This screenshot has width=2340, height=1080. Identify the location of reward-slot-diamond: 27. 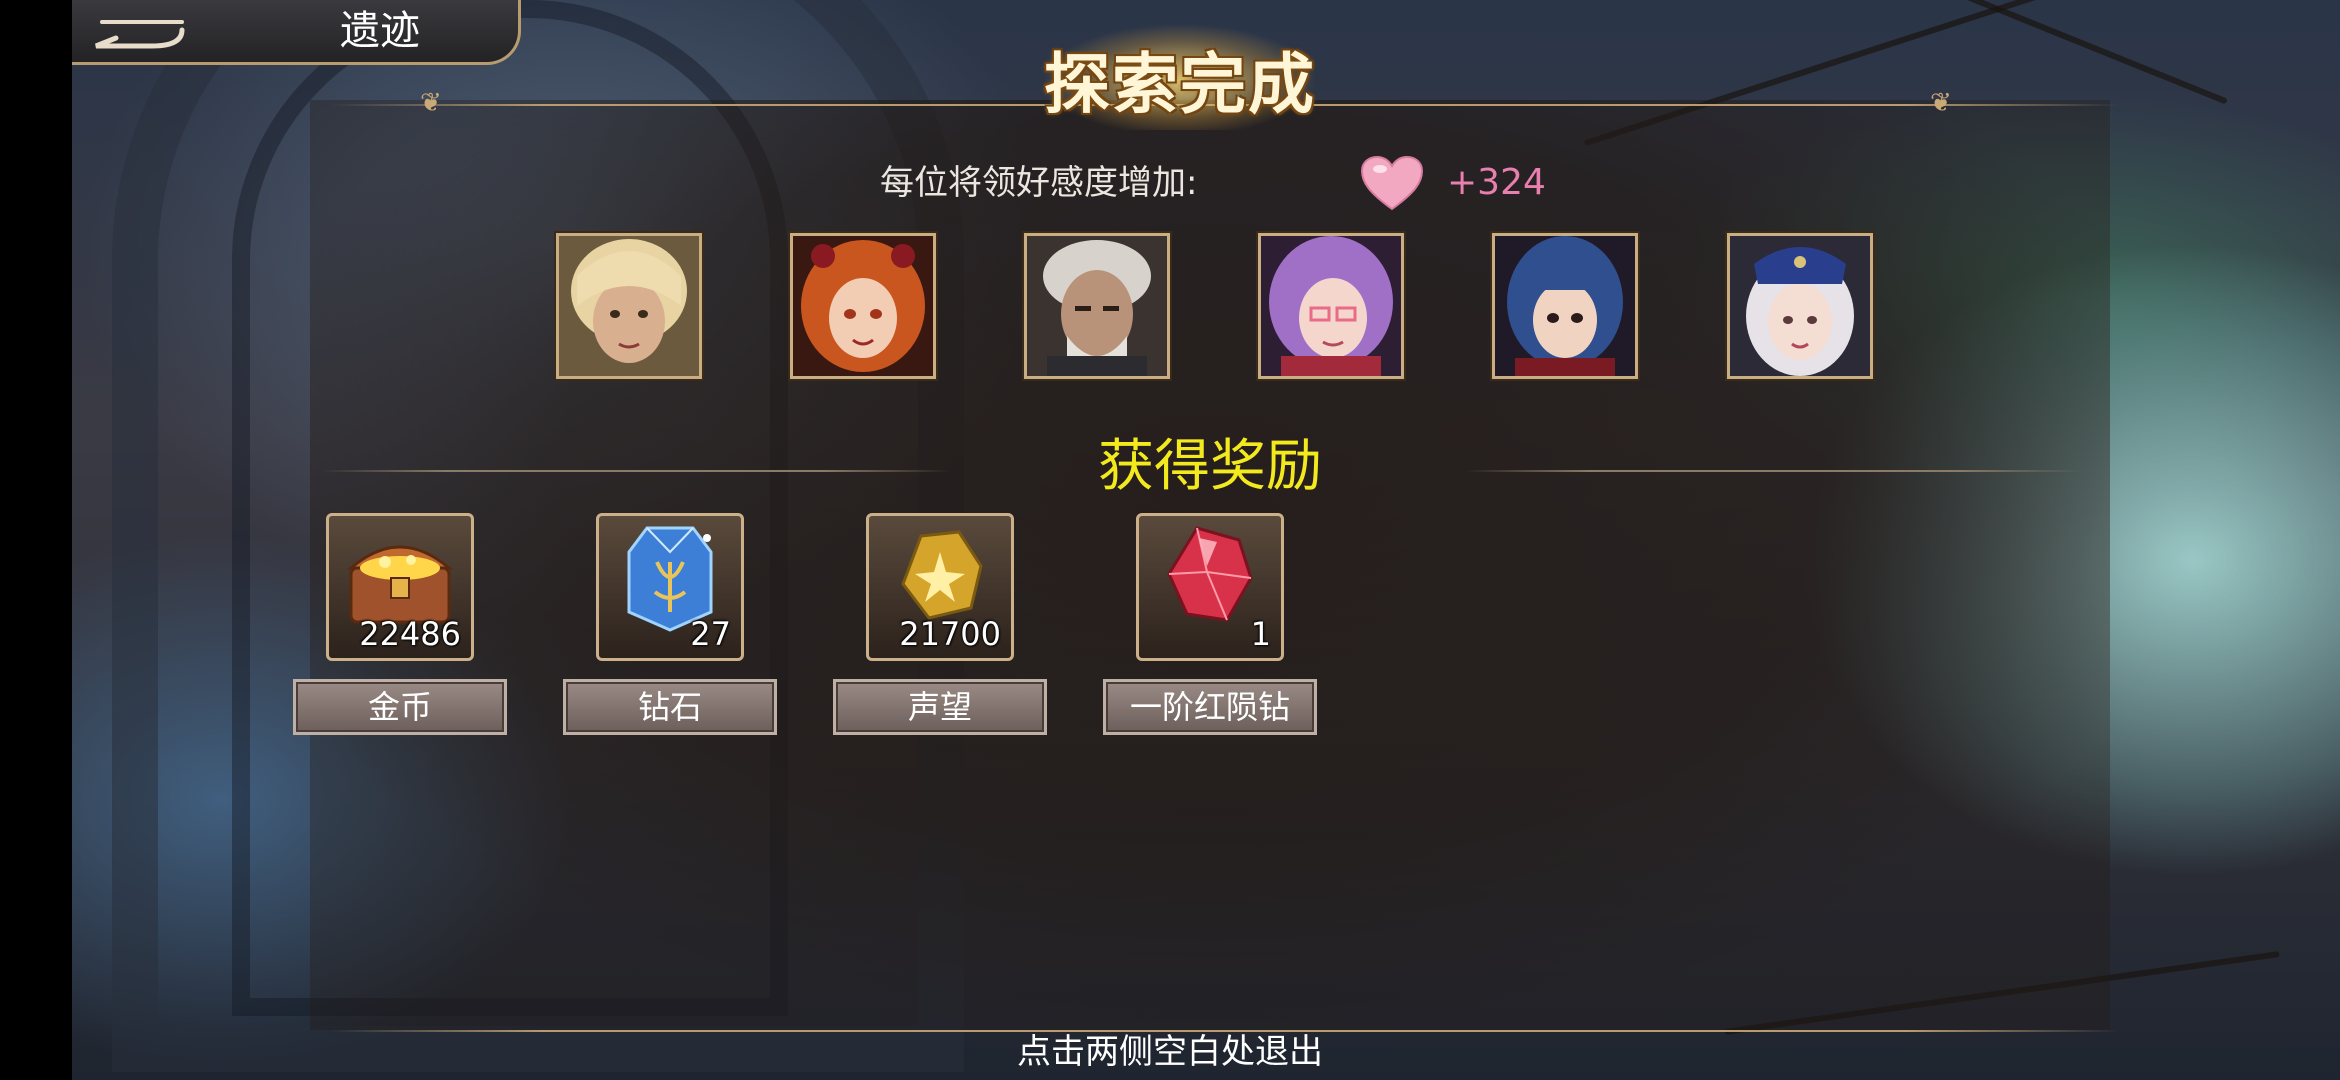
(670, 587).